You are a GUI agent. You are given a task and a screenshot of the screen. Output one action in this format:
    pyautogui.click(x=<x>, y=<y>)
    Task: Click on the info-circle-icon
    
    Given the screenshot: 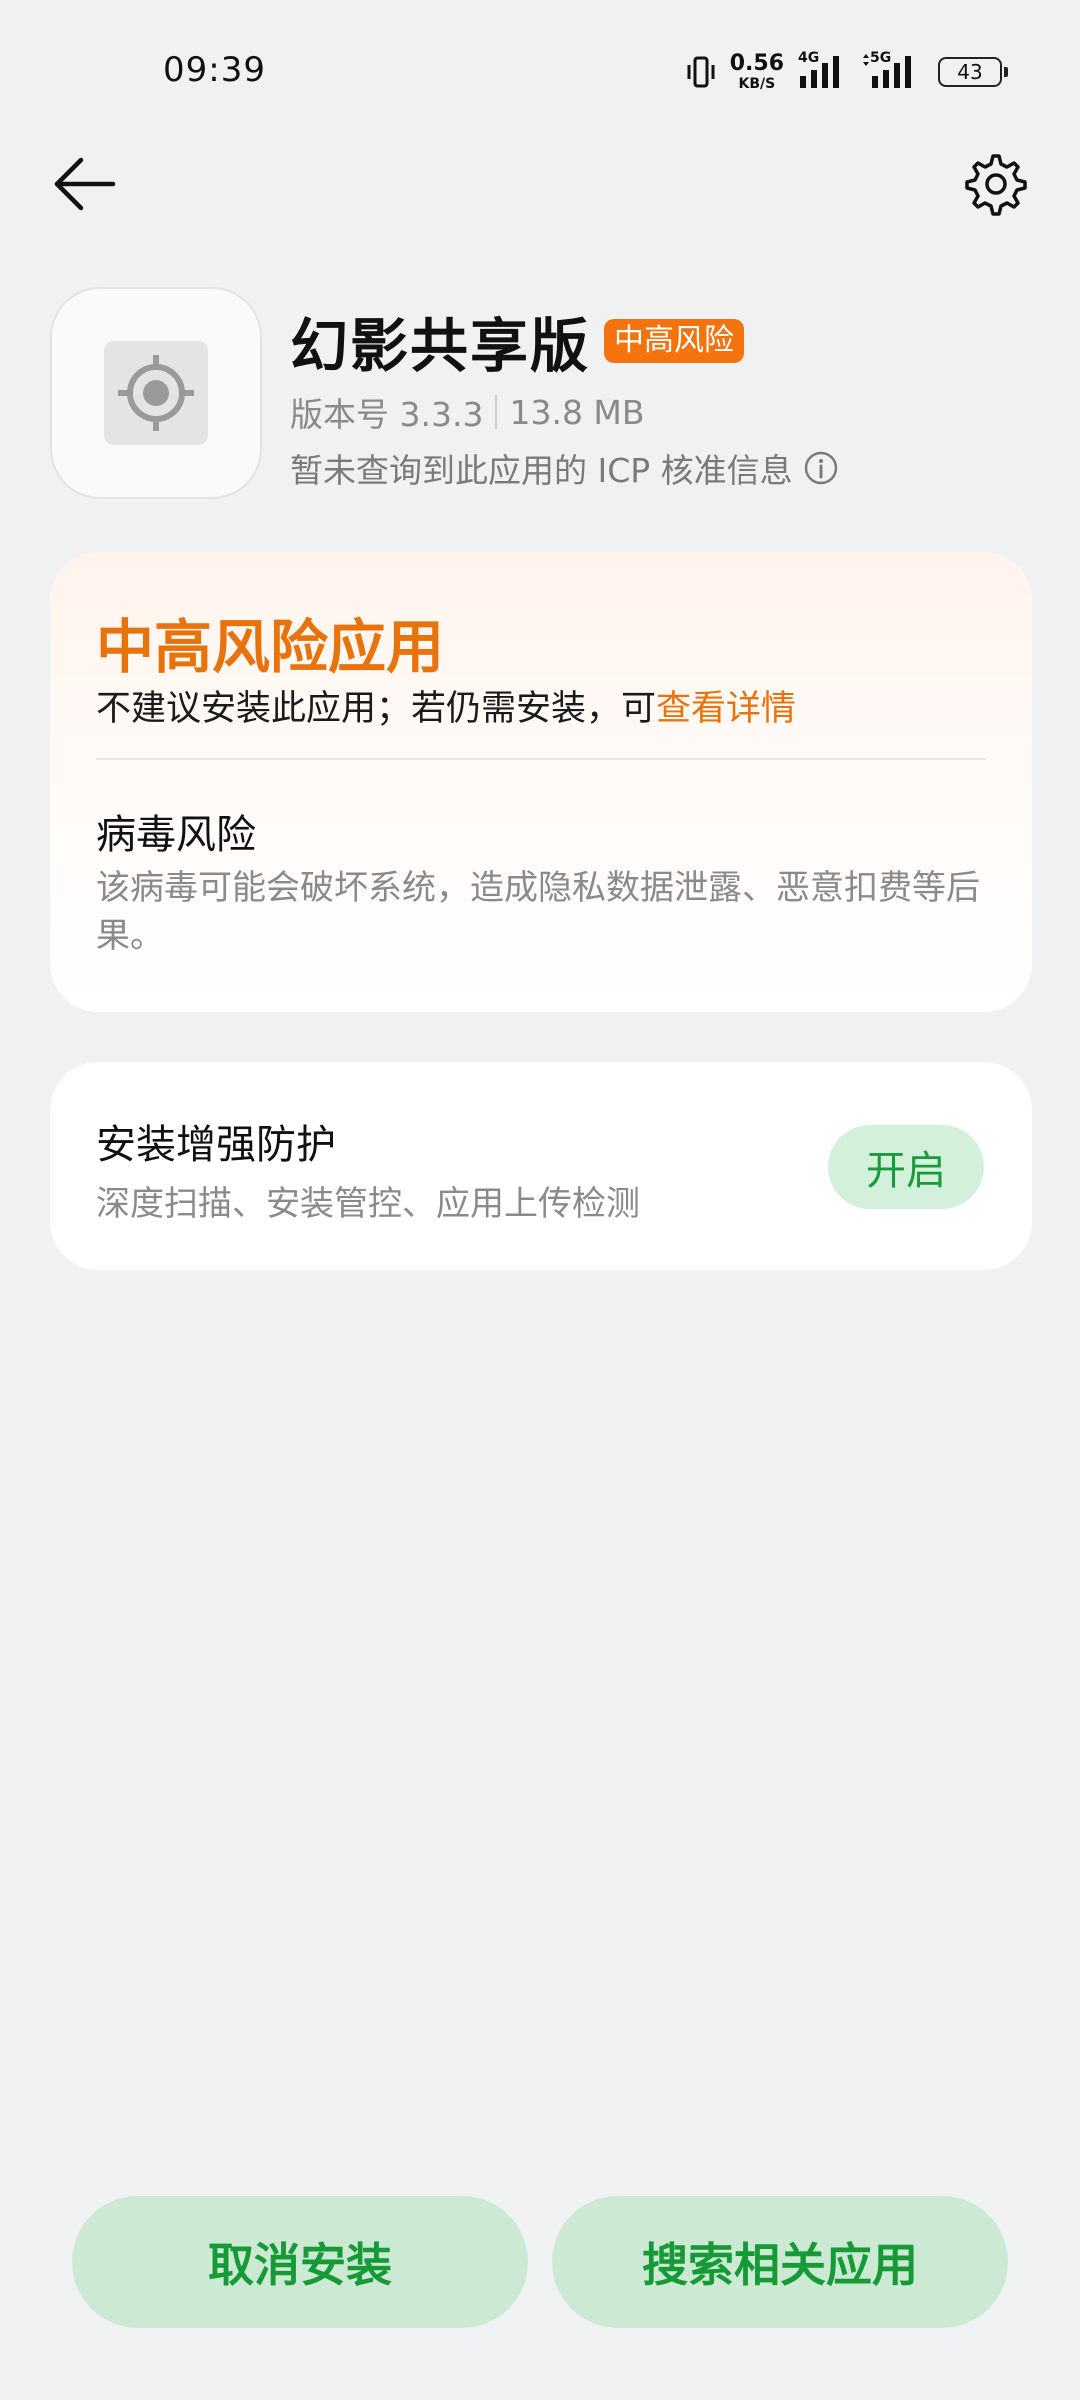 What is the action you would take?
    pyautogui.click(x=821, y=468)
    